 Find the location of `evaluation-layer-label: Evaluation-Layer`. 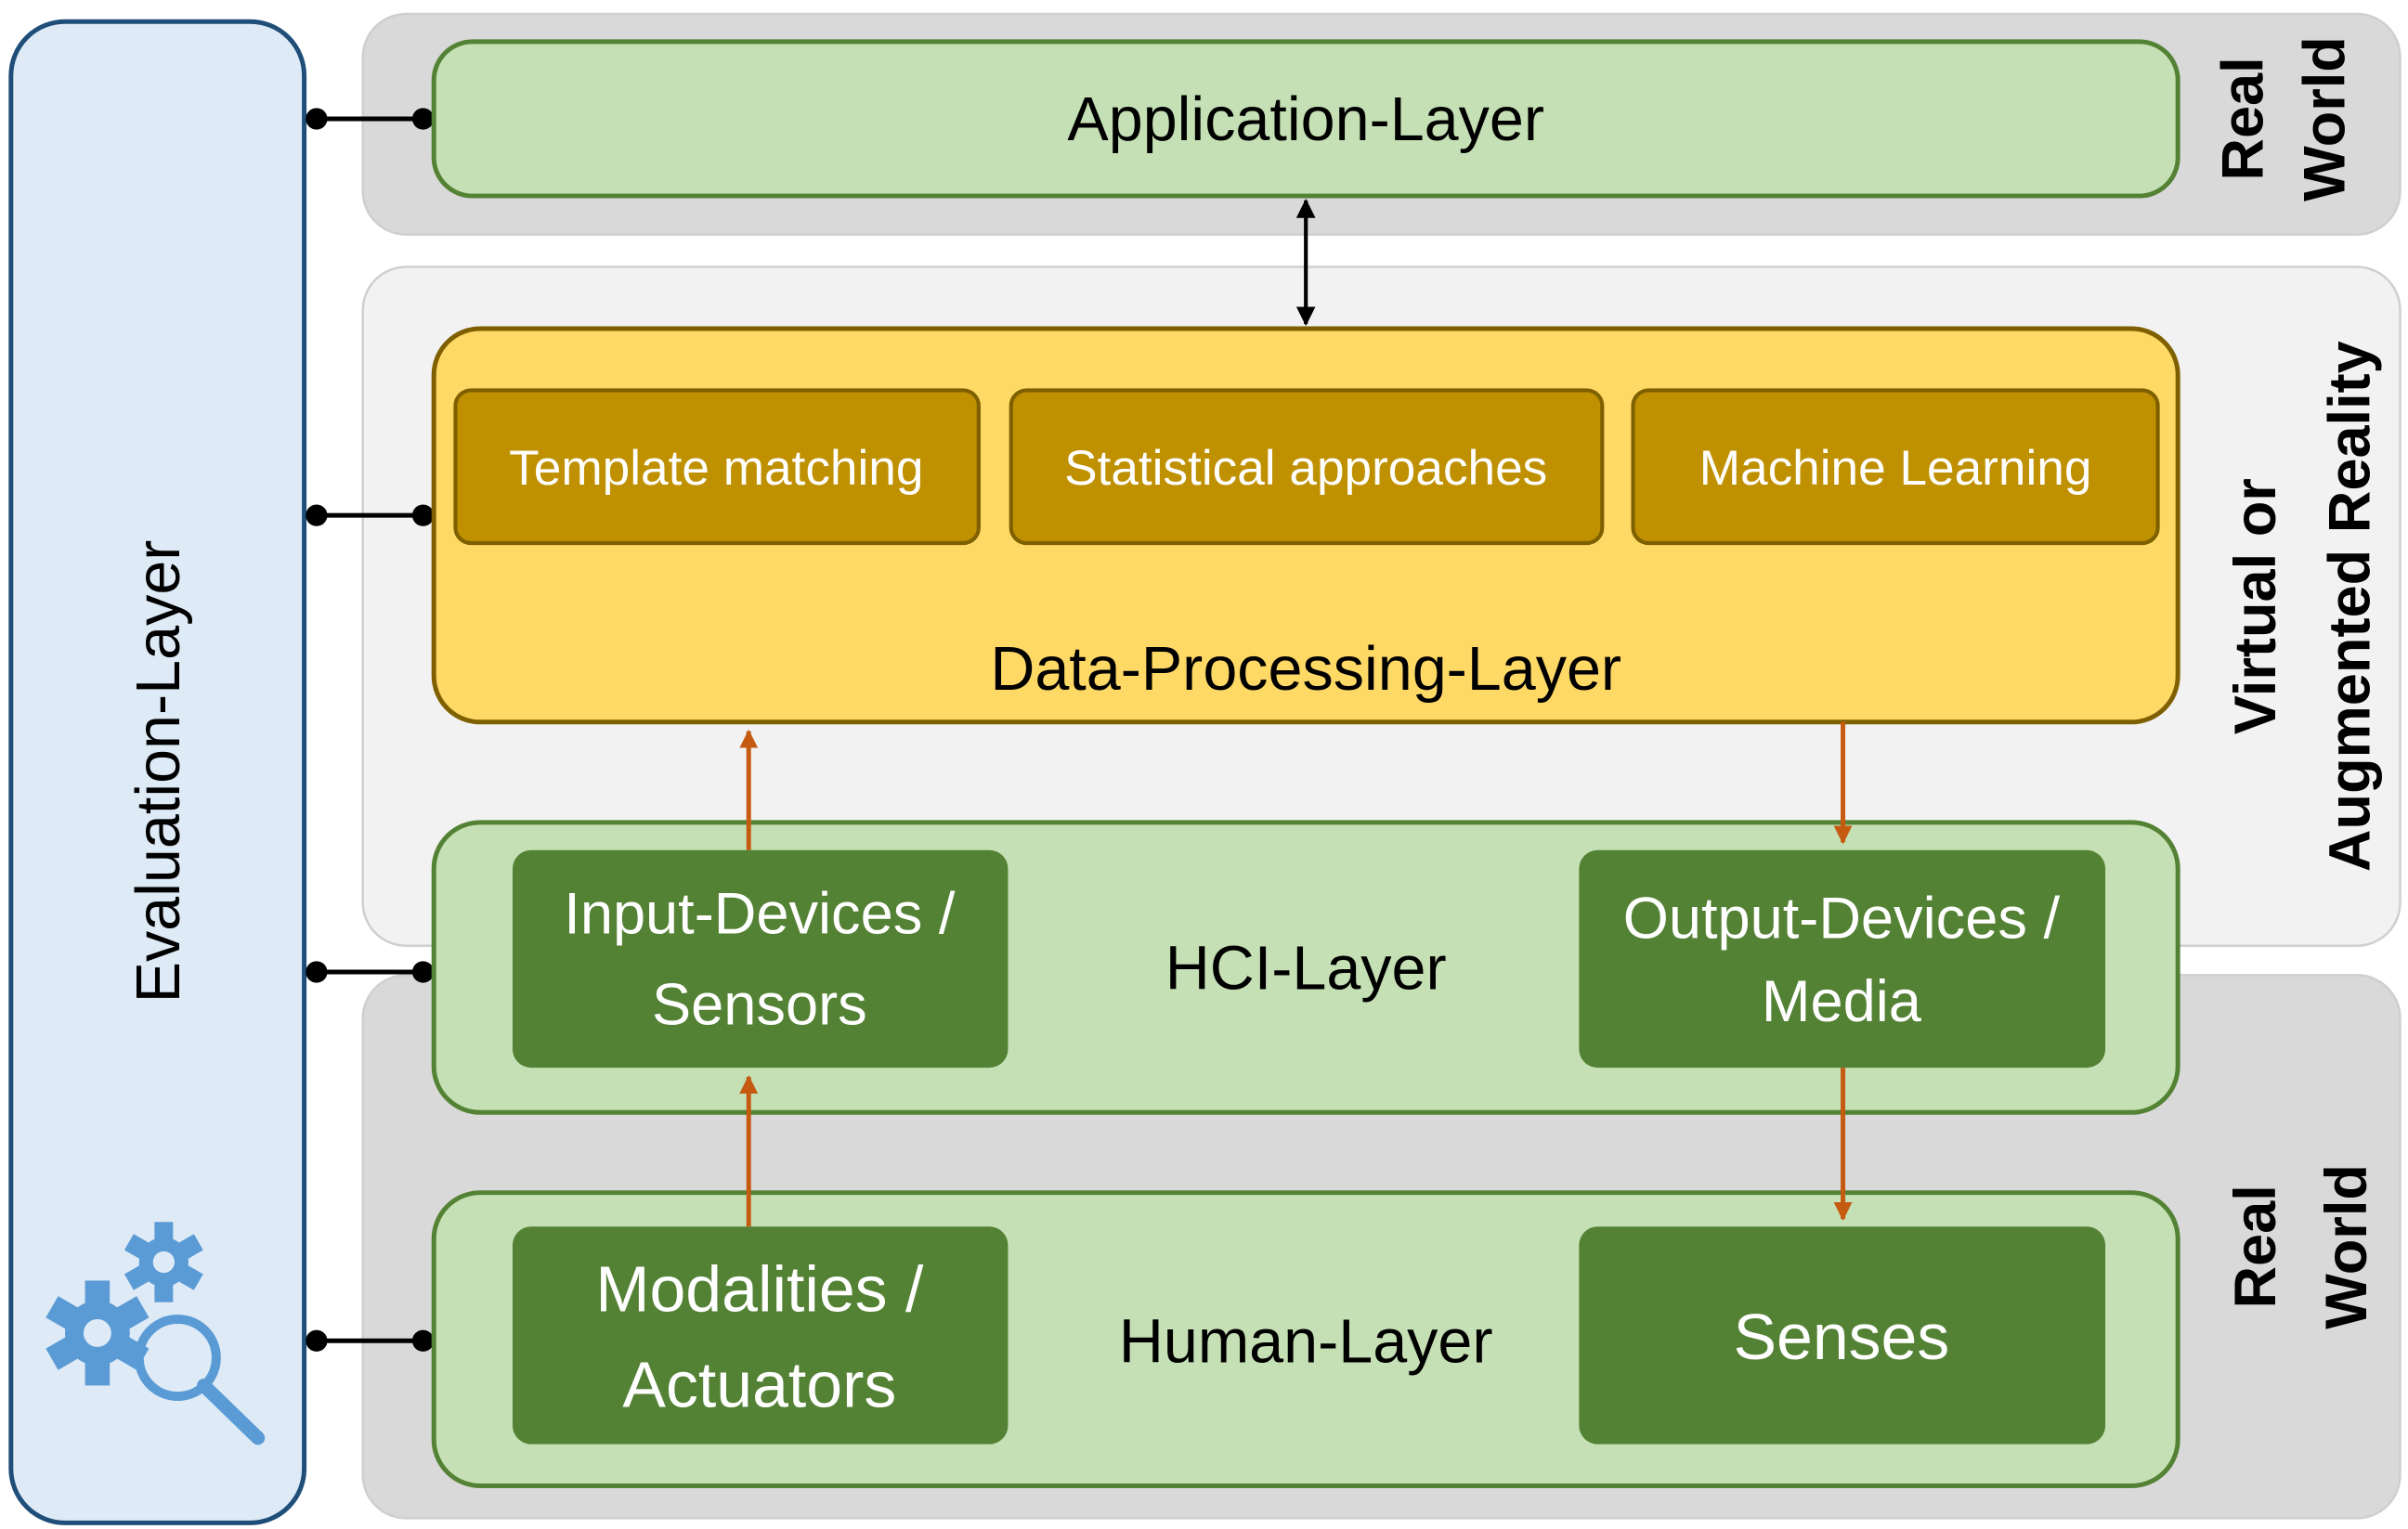

evaluation-layer-label: Evaluation-Layer is located at coordinates (158, 772).